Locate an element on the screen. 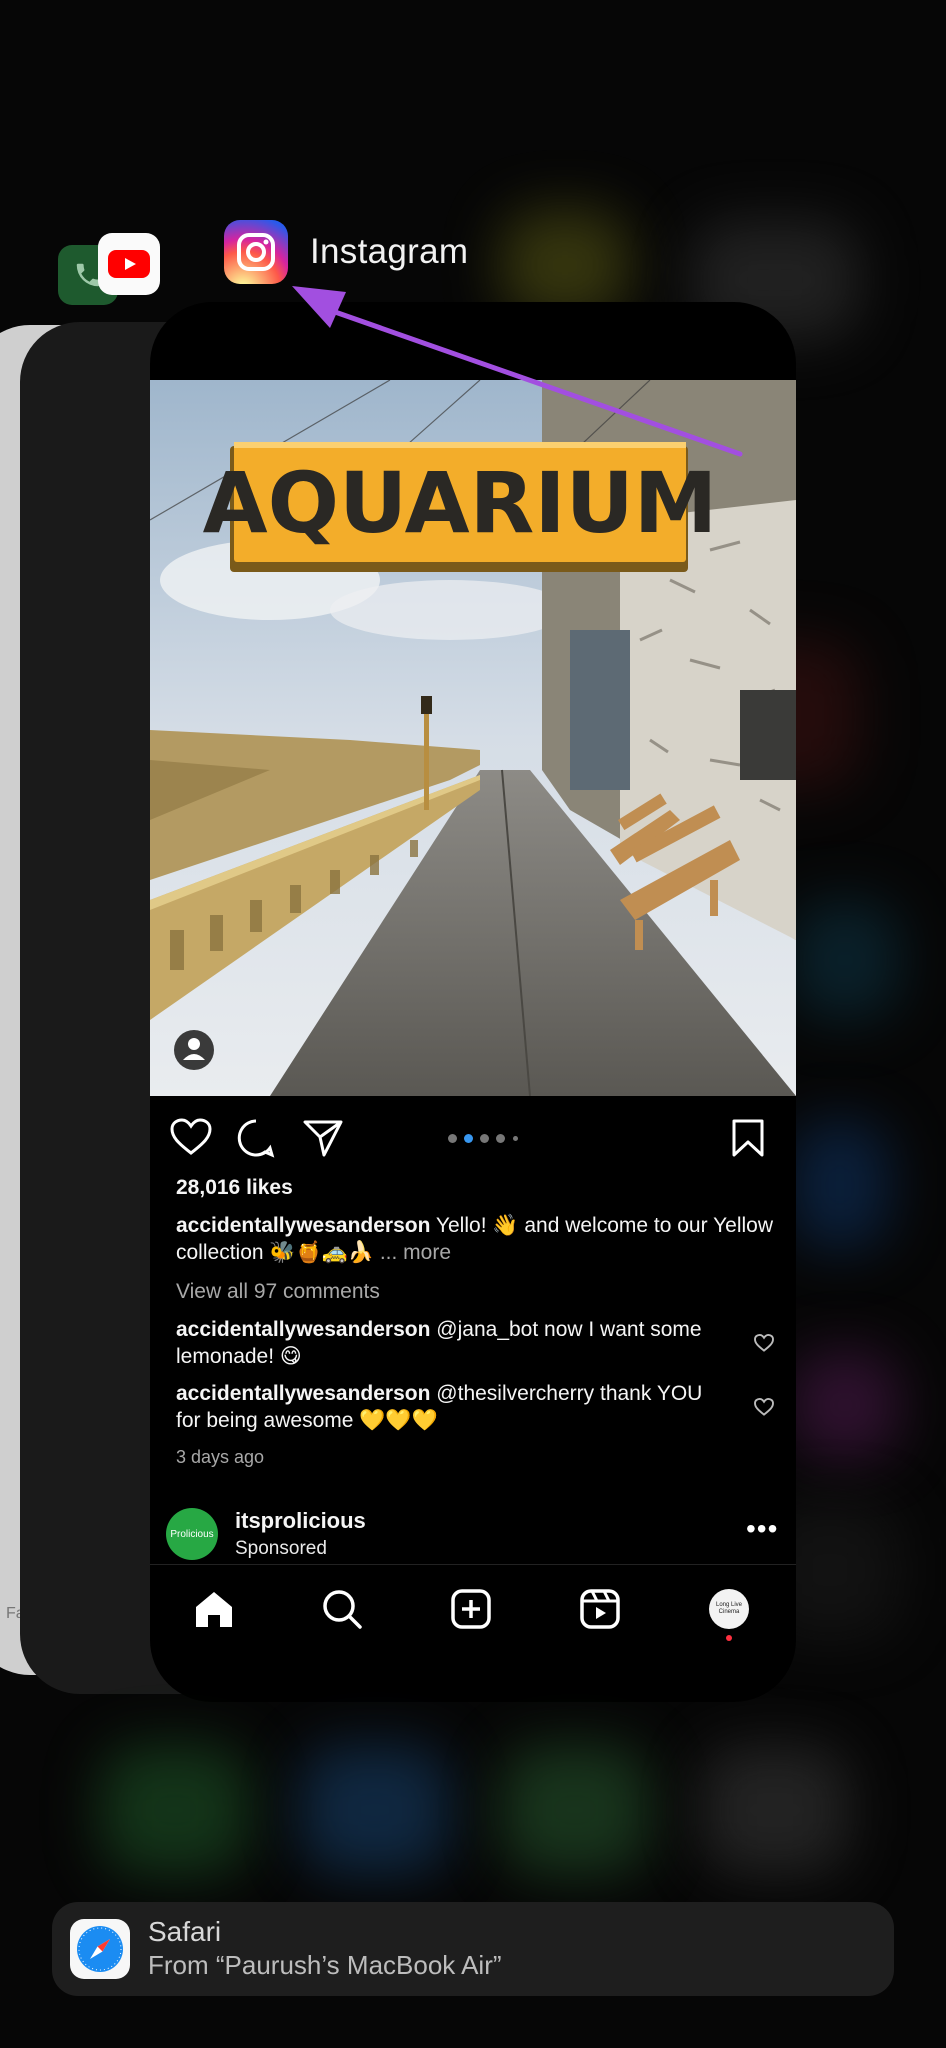 The image size is (946, 2048). safari-icon is located at coordinates (100, 1949).